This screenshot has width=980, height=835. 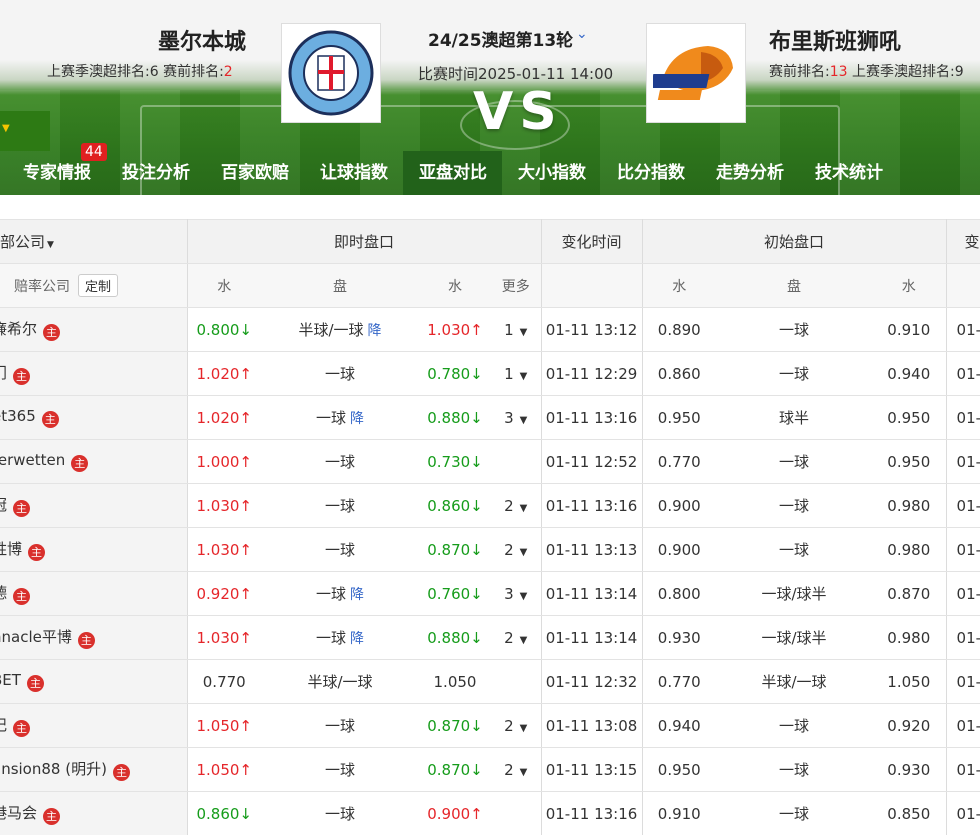 What do you see at coordinates (3, 593) in the screenshot?
I see `company-name: 德` at bounding box center [3, 593].